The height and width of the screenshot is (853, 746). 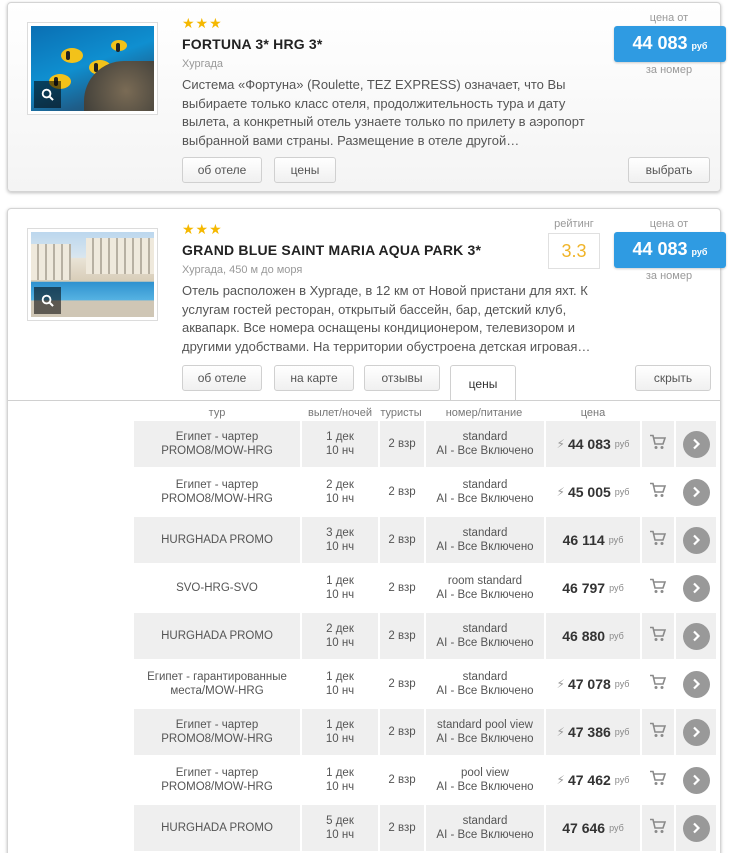 I want to click on price-cell: 46 880 руб, so click(x=593, y=636).